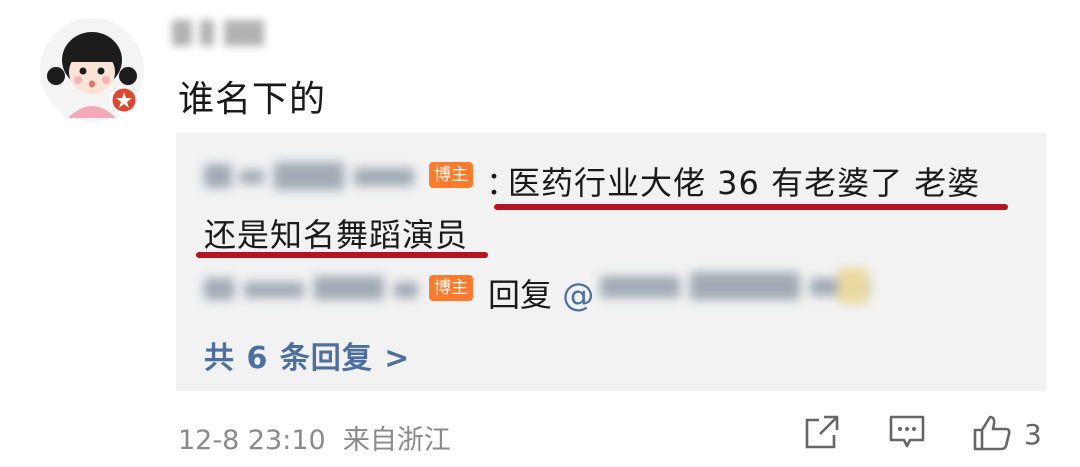 This screenshot has width=1080, height=467. What do you see at coordinates (252, 99) in the screenshot?
I see `comment-text: 谁名下的` at bounding box center [252, 99].